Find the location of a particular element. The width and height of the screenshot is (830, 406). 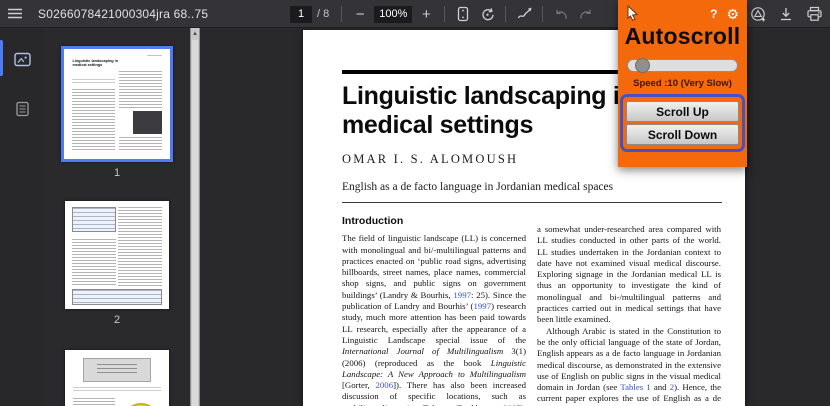

redo-button is located at coordinates (585, 14).